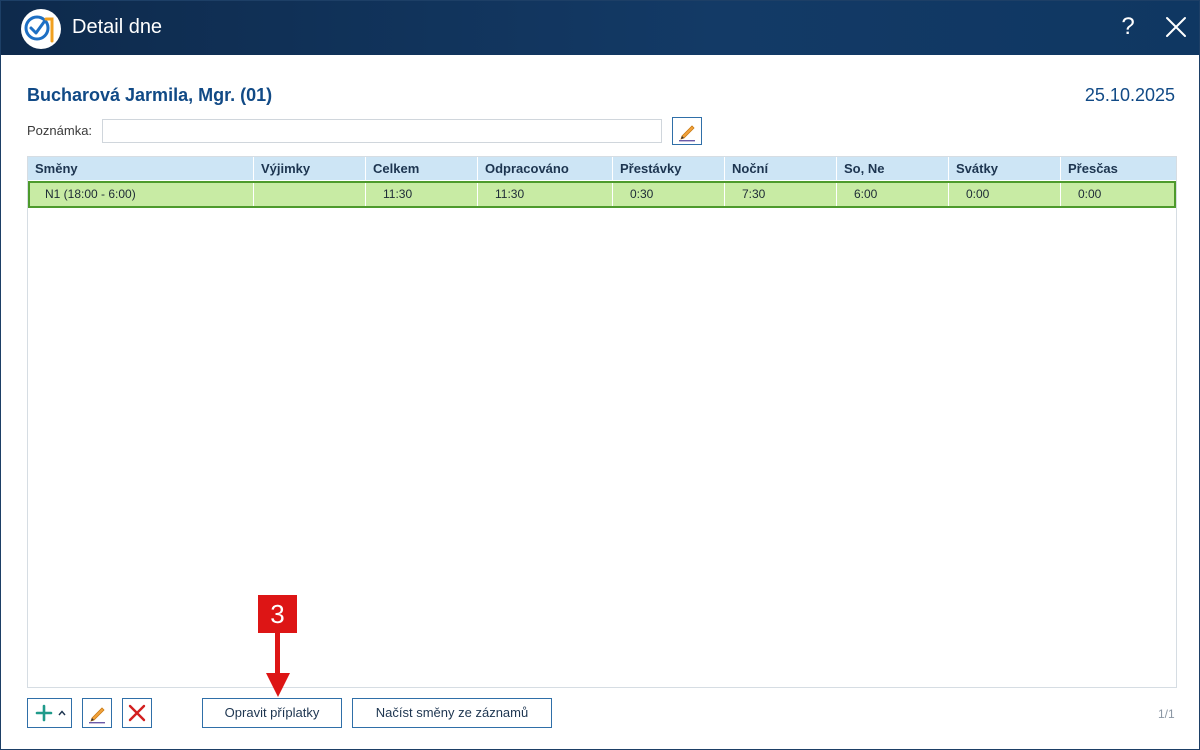  I want to click on col-header-night: Noční, so click(780, 168).